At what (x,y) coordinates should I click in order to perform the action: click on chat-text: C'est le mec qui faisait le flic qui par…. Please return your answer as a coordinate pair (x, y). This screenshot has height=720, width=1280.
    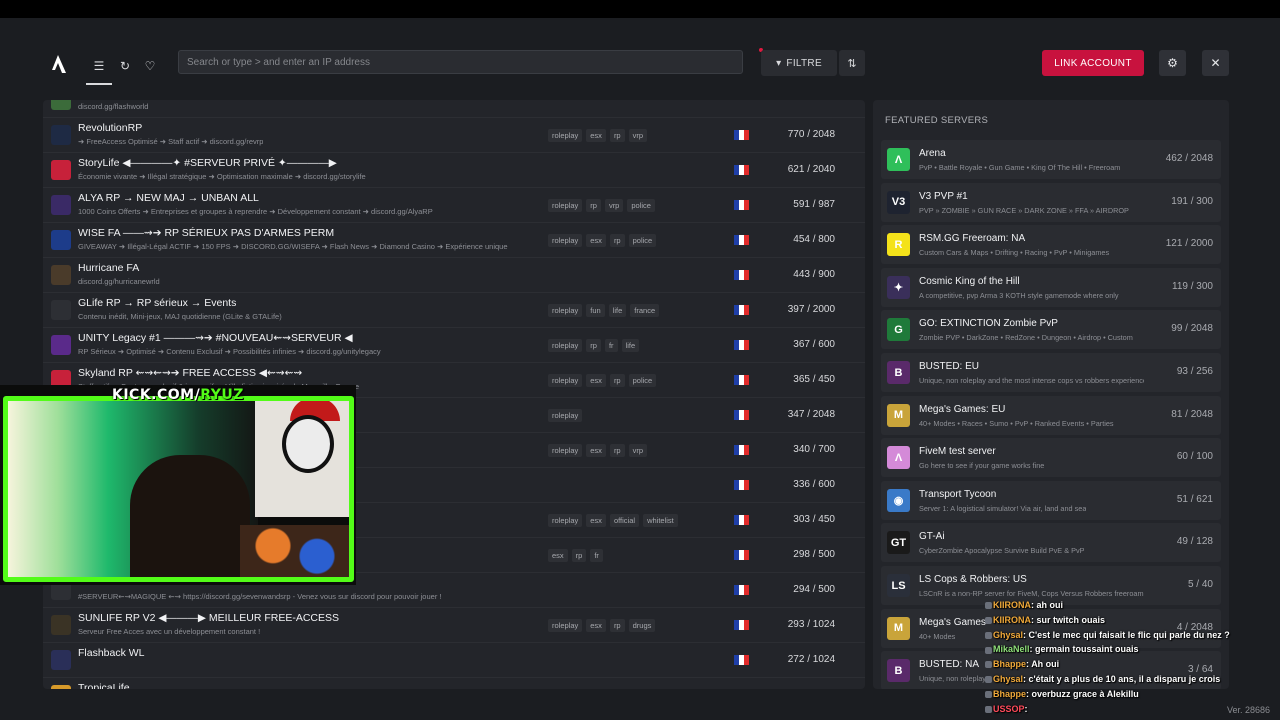
    Looking at the image, I should click on (1129, 634).